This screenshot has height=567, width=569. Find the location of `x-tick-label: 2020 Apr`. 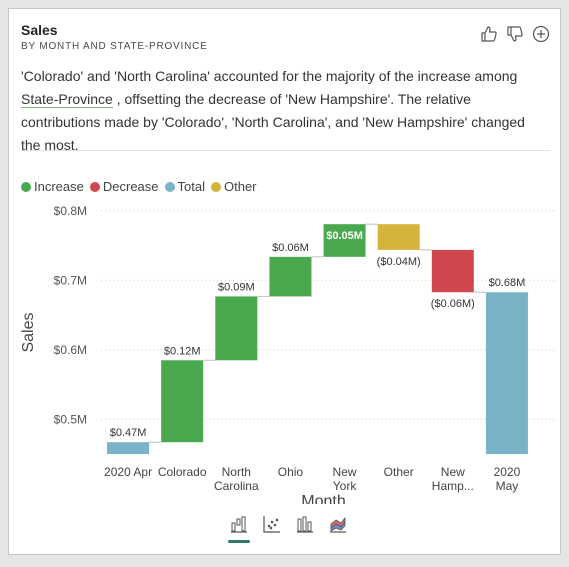

x-tick-label: 2020 Apr is located at coordinates (128, 472).